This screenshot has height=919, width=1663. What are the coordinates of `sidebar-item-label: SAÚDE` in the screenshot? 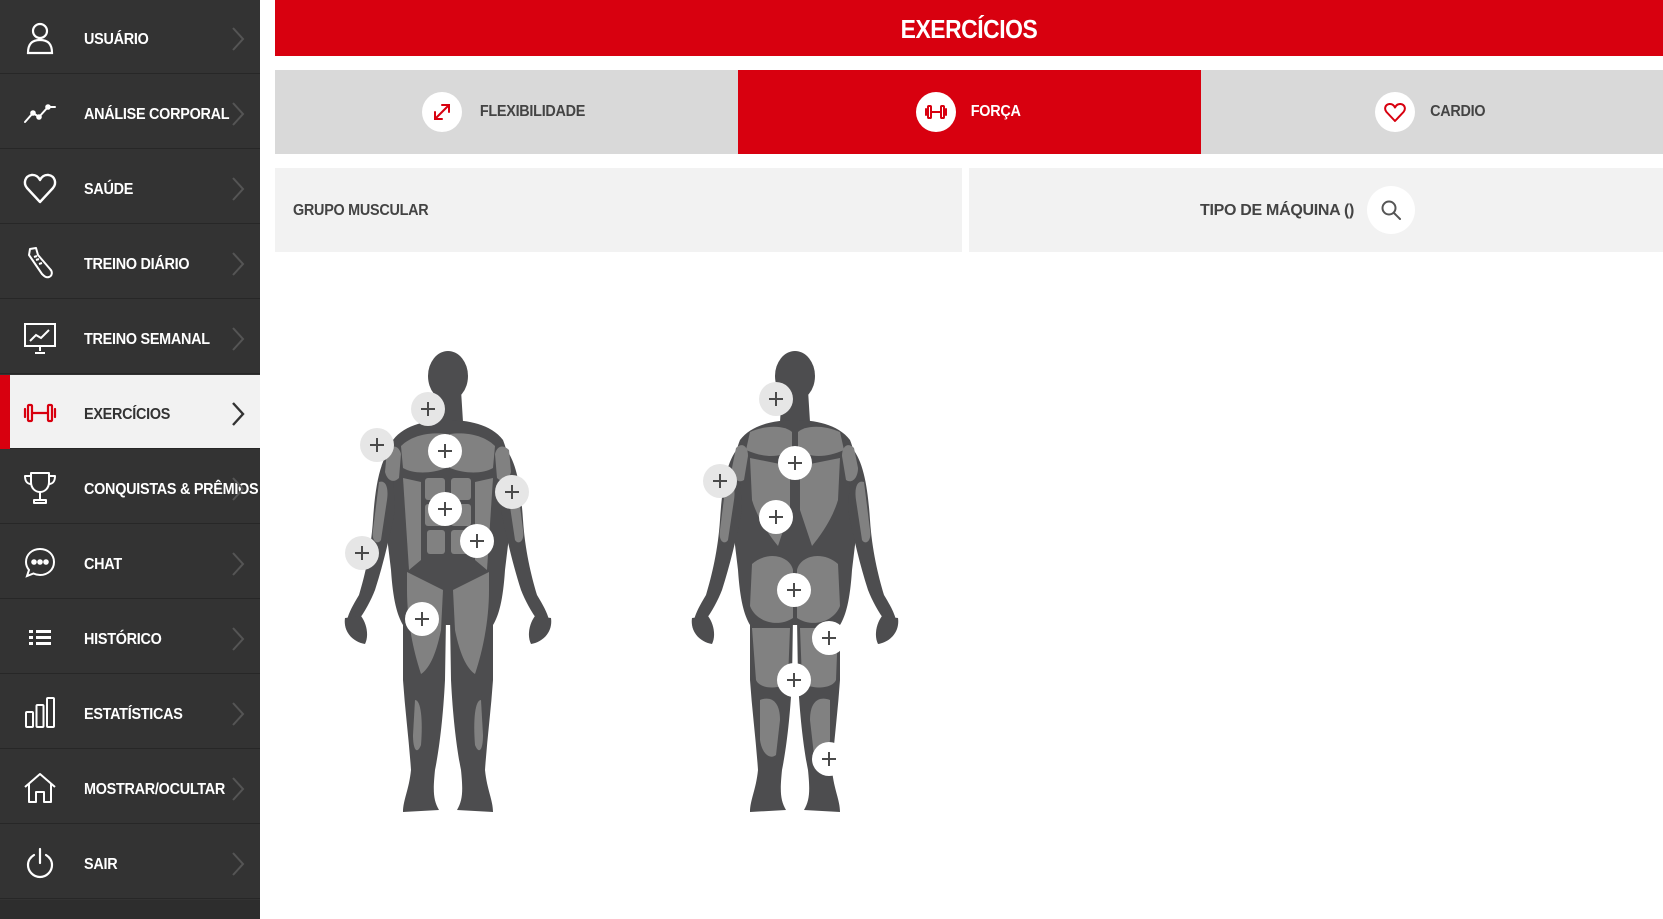 It's located at (109, 189).